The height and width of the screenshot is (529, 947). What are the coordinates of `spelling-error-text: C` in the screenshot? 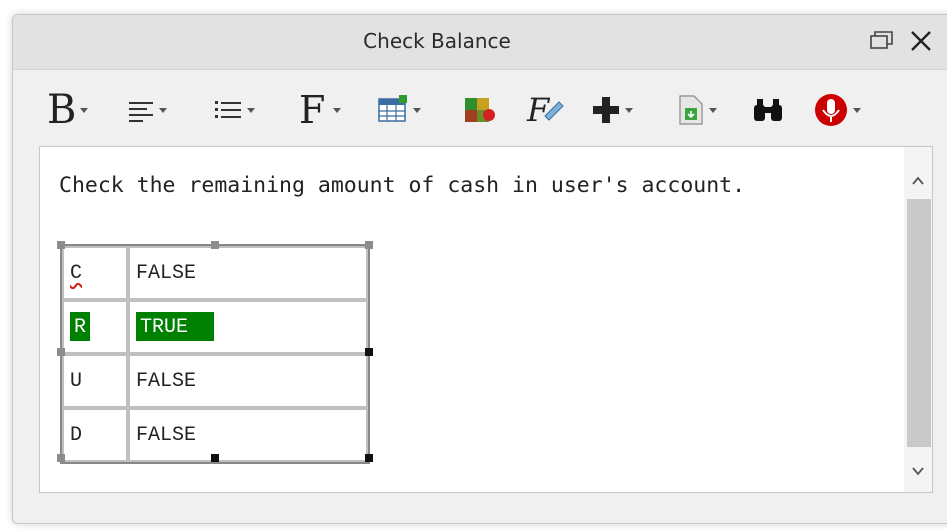 It's located at (76, 273).